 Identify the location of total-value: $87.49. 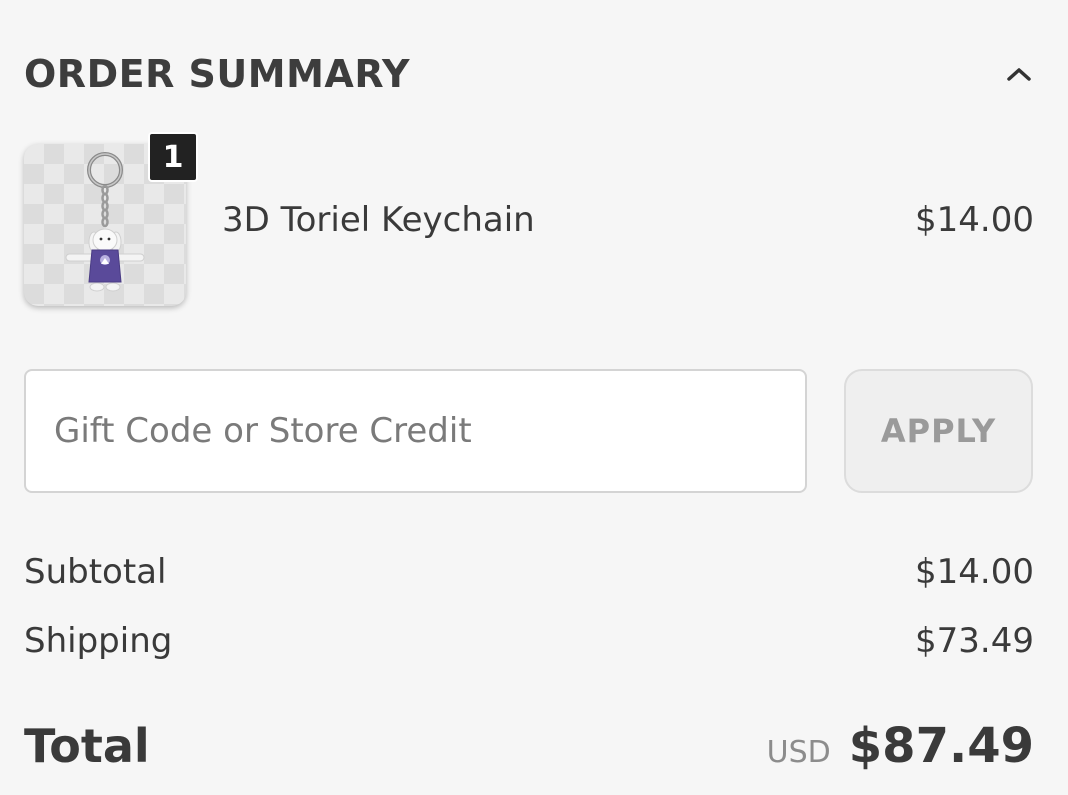
(941, 746).